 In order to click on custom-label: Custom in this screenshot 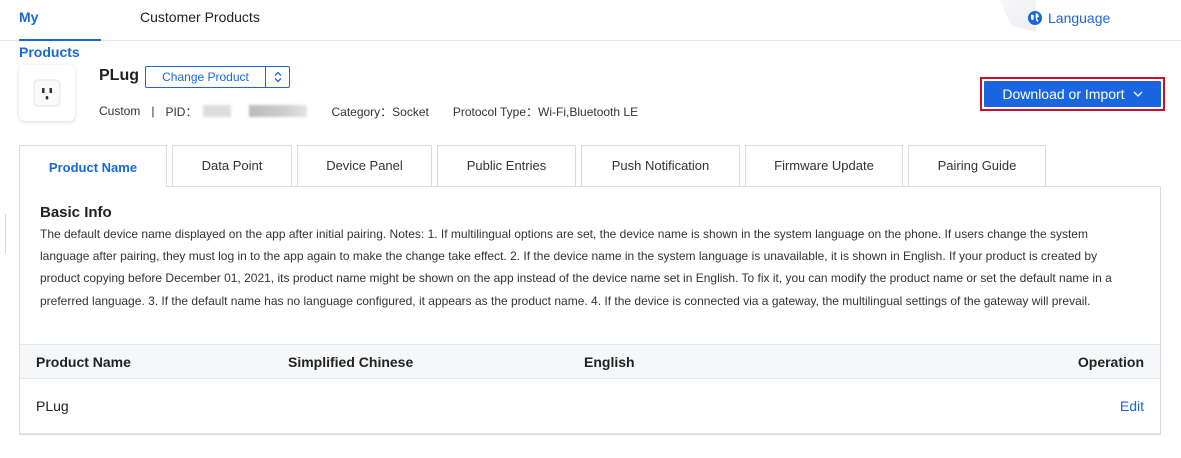, I will do `click(120, 111)`.